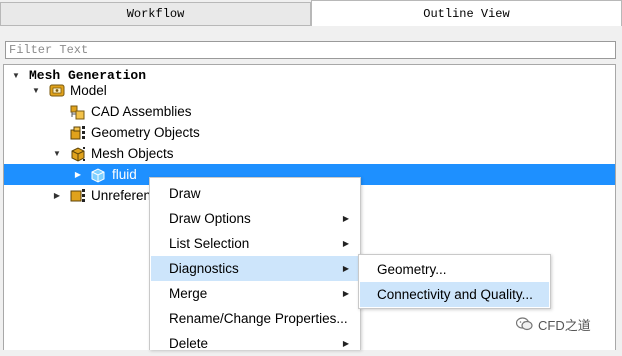 This screenshot has height=356, width=622. I want to click on tree-row-model: ▼ Model, so click(309, 90).